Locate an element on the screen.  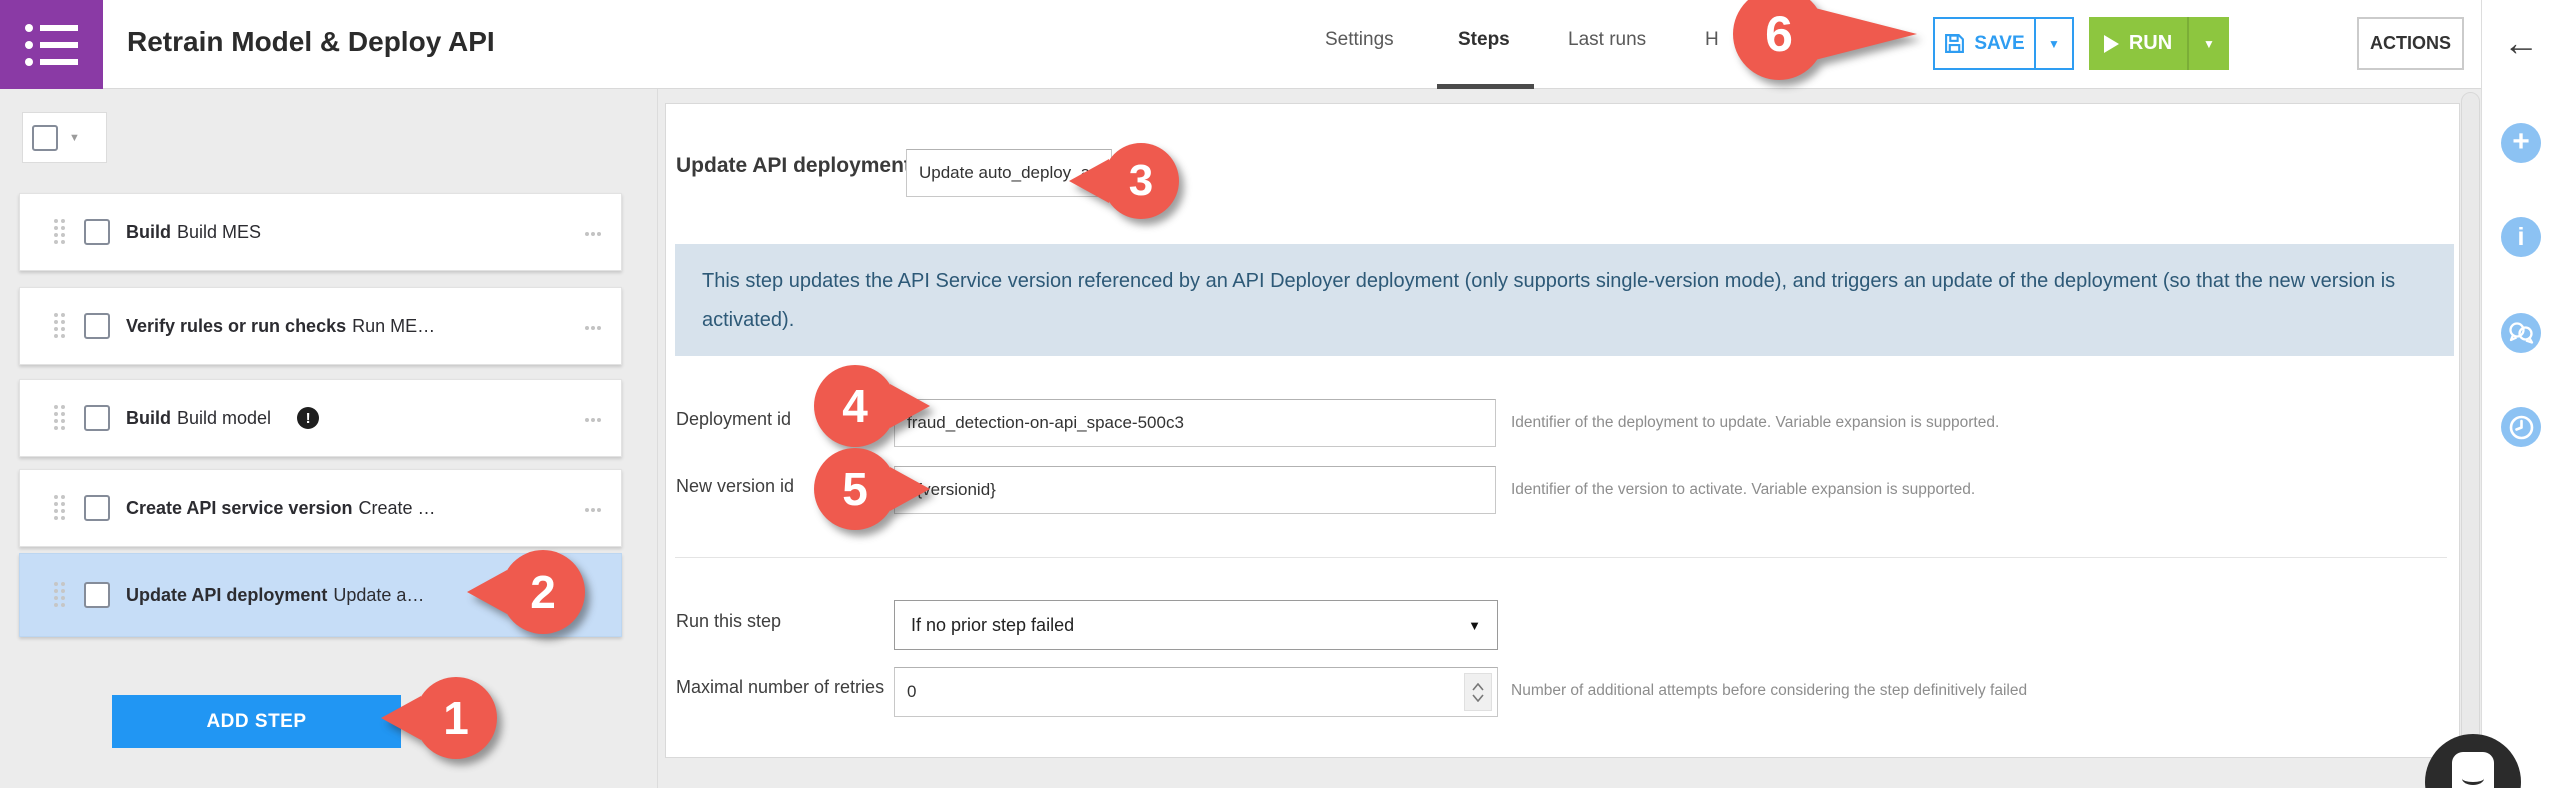
step-card-build-mes: Build Build MES is located at coordinates (320, 232).